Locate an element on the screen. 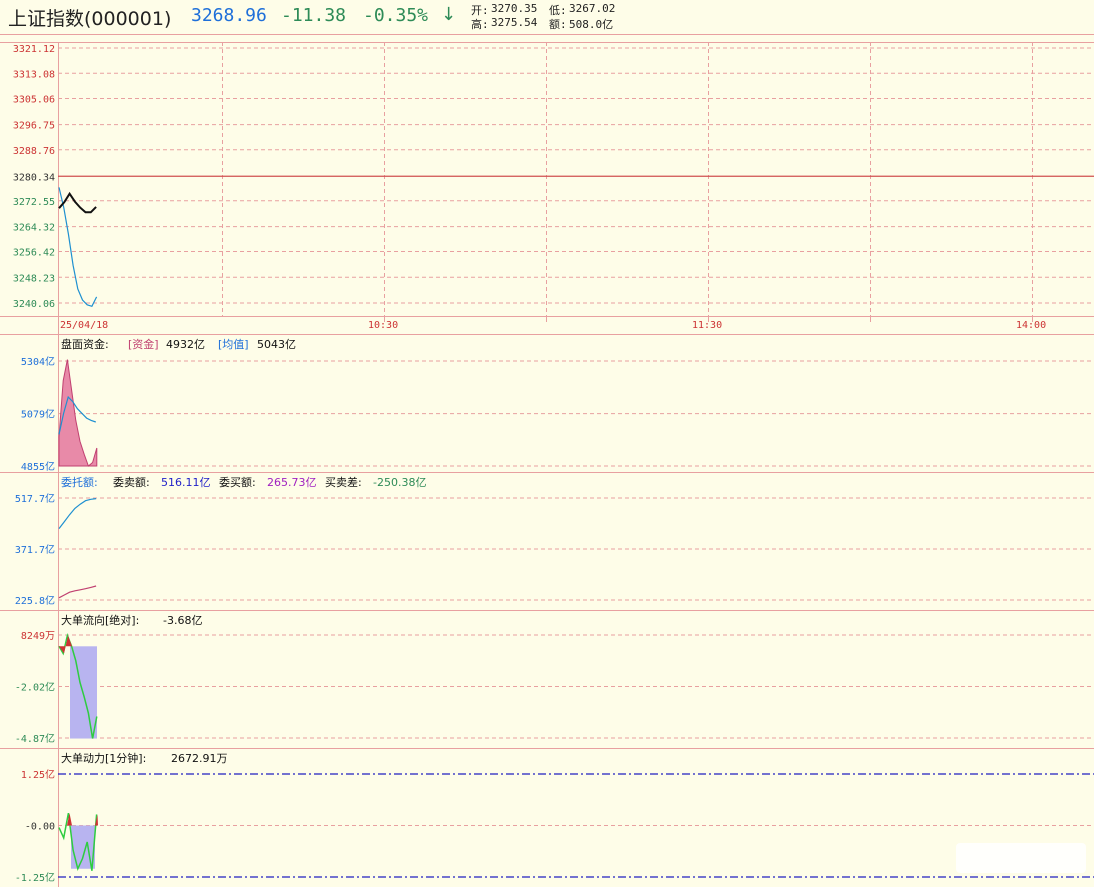  capital-fund-value: 4932亿 is located at coordinates (185, 344).